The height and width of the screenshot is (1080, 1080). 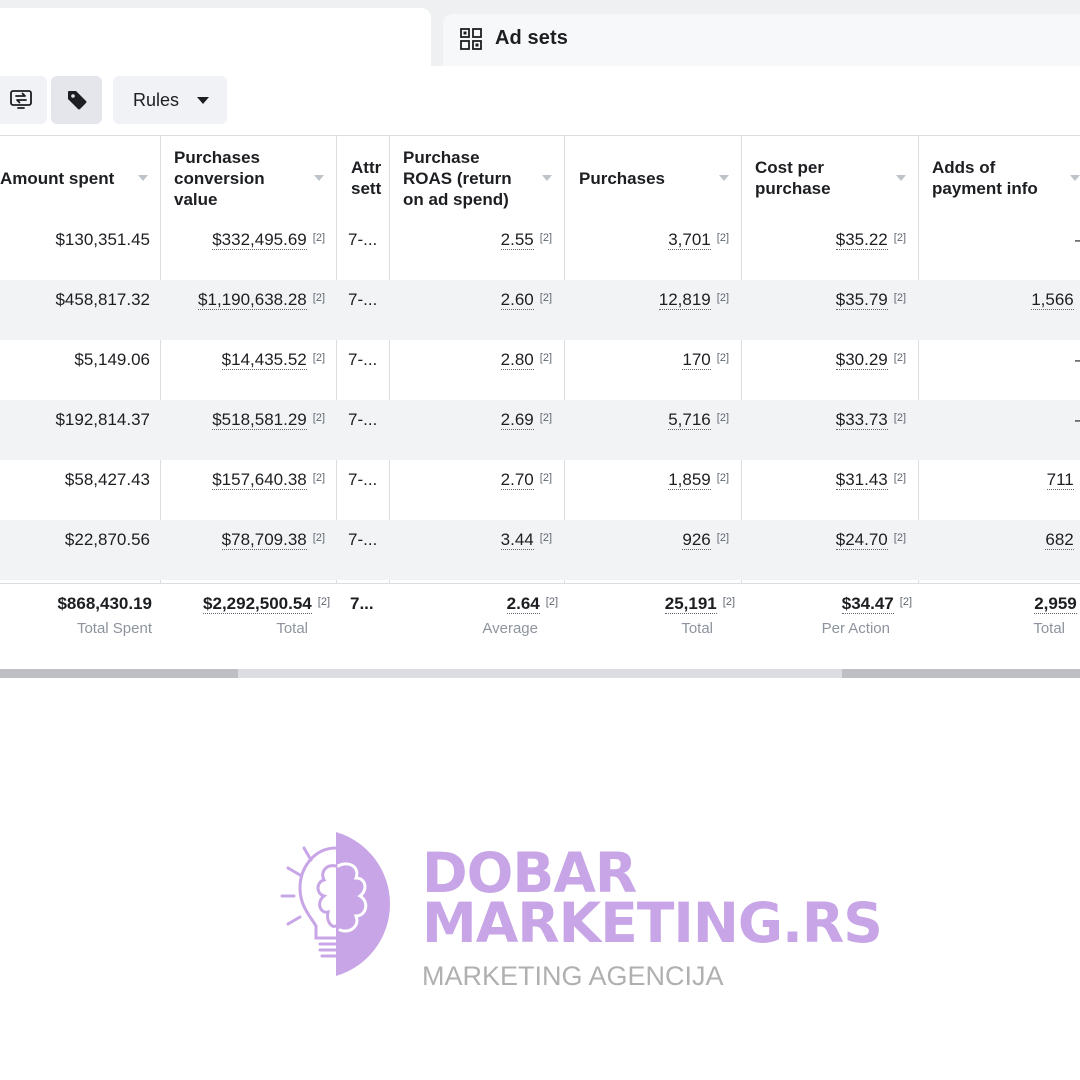 What do you see at coordinates (1059, 540) in the screenshot?
I see `cell-value: 682` at bounding box center [1059, 540].